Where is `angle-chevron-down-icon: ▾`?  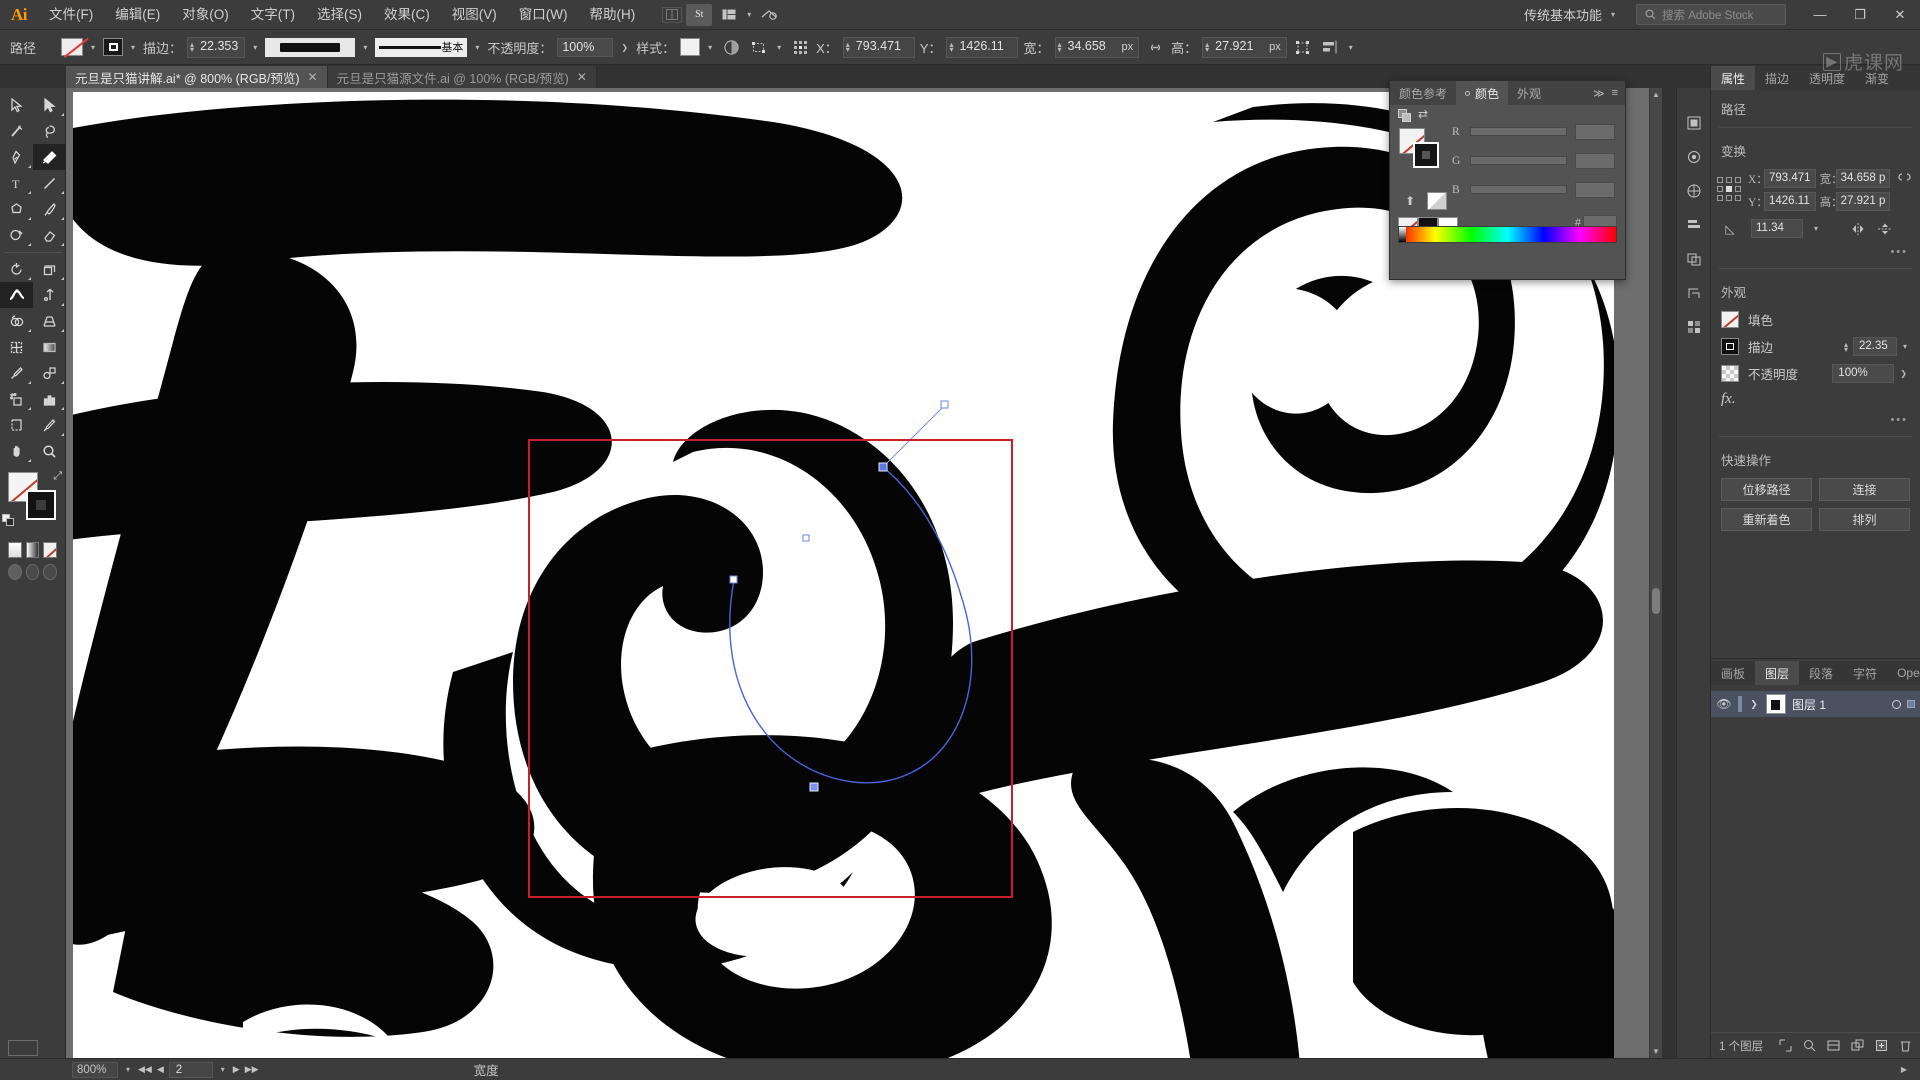 angle-chevron-down-icon: ▾ is located at coordinates (1816, 228).